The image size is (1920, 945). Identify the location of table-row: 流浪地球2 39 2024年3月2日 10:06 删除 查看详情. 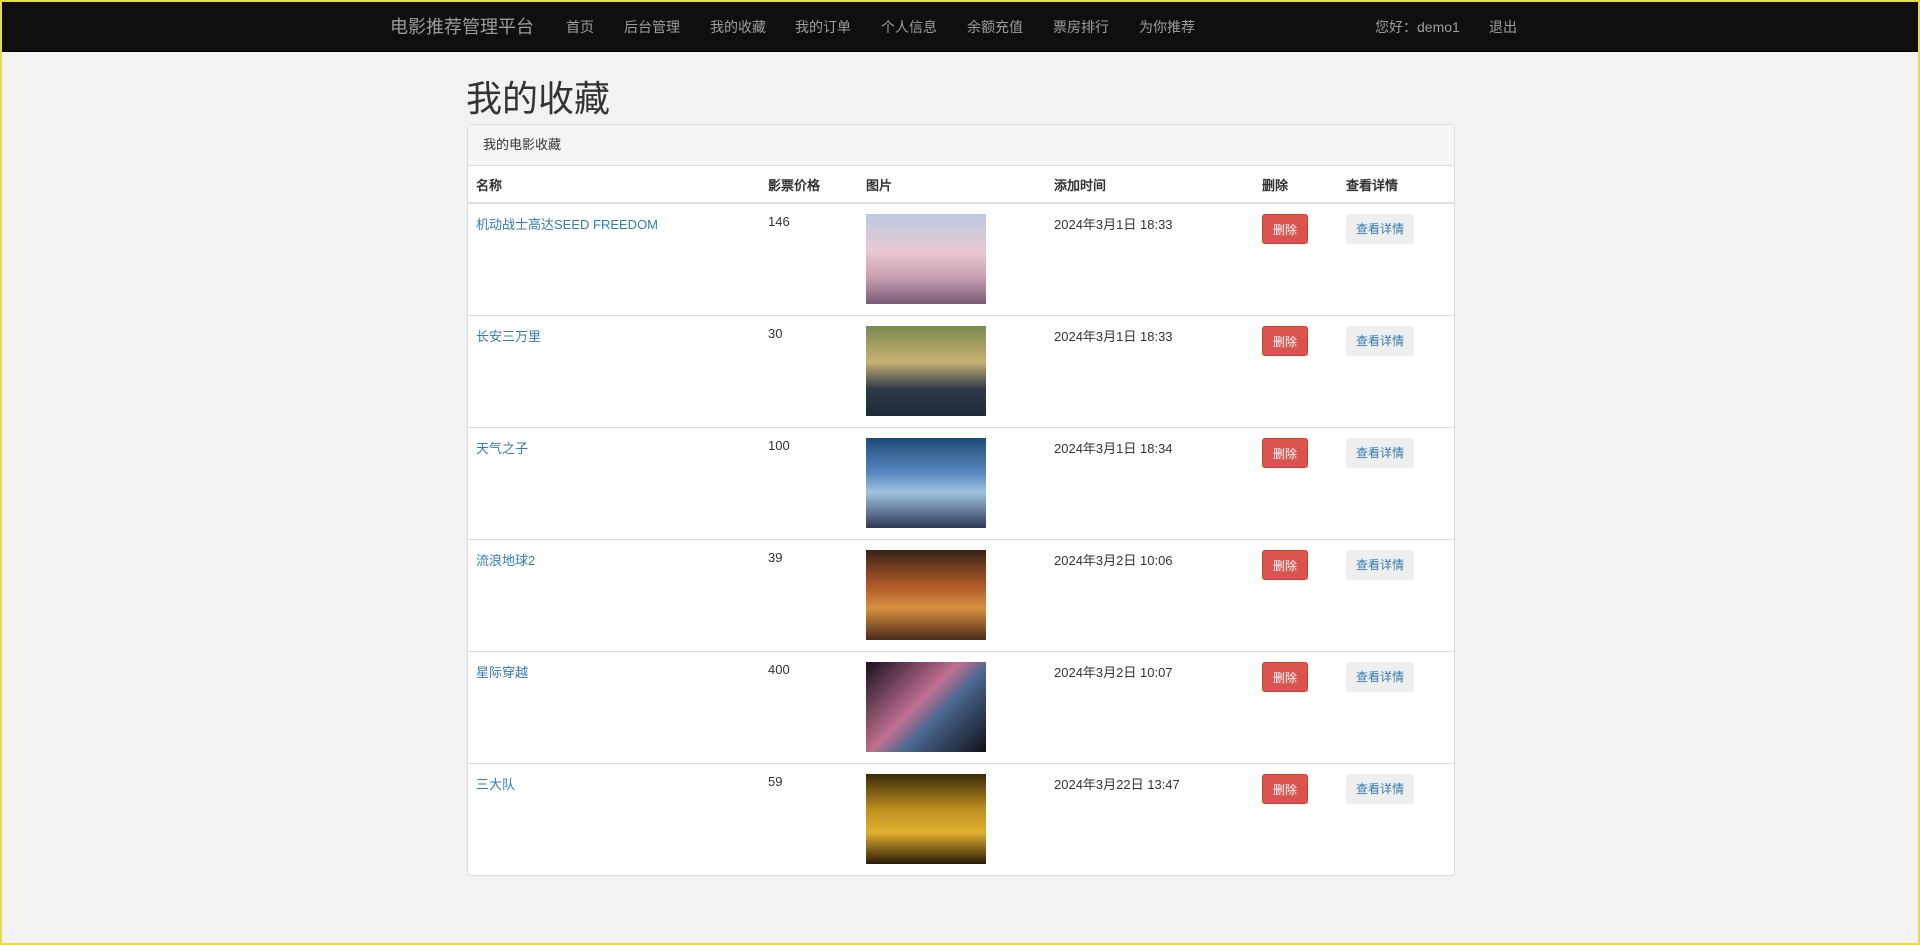
(961, 594).